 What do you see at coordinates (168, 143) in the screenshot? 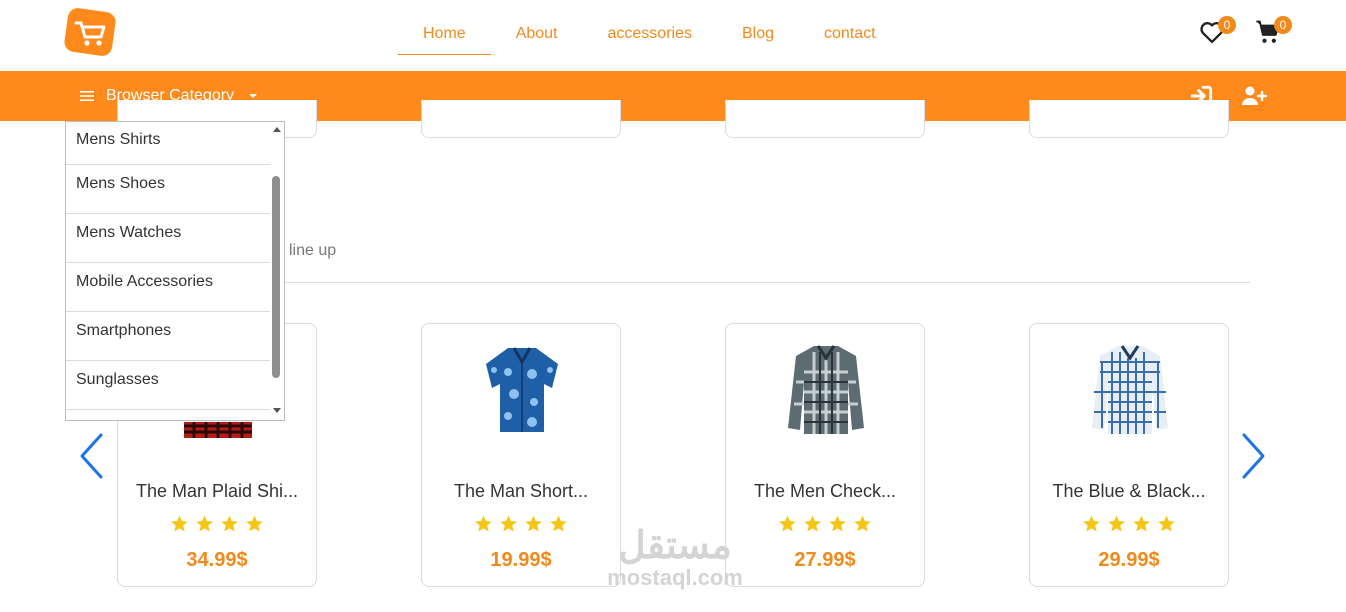
I see `category-item-mens-shirts: Mens Shirts` at bounding box center [168, 143].